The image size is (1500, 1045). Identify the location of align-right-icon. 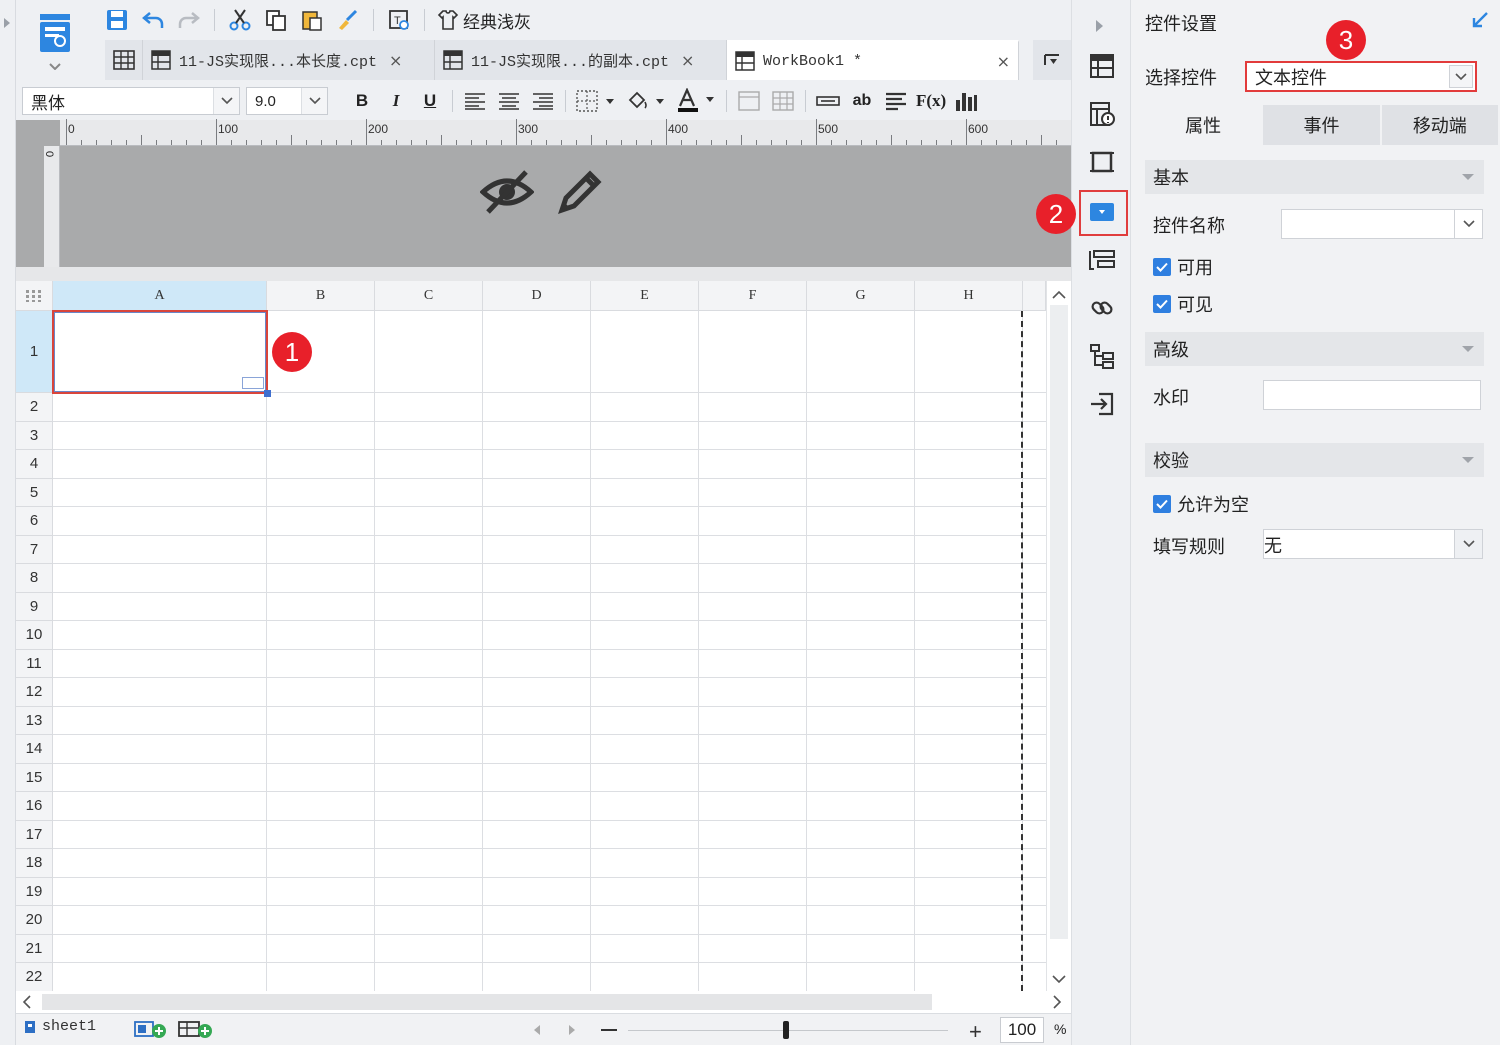
(543, 101).